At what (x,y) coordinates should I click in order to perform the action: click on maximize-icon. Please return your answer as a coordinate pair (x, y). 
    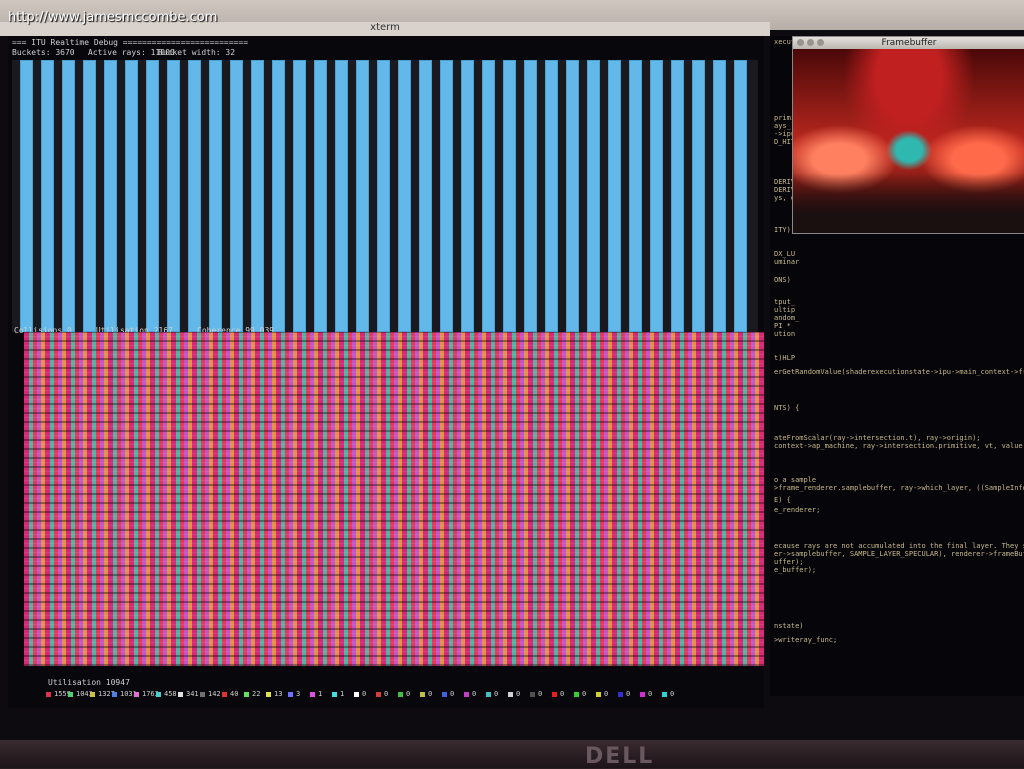
    Looking at the image, I should click on (820, 42).